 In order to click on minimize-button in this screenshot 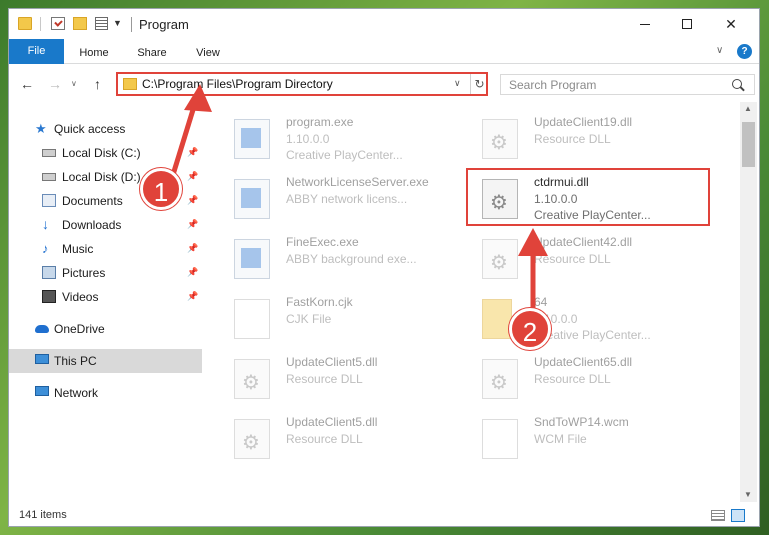, I will do `click(645, 24)`.